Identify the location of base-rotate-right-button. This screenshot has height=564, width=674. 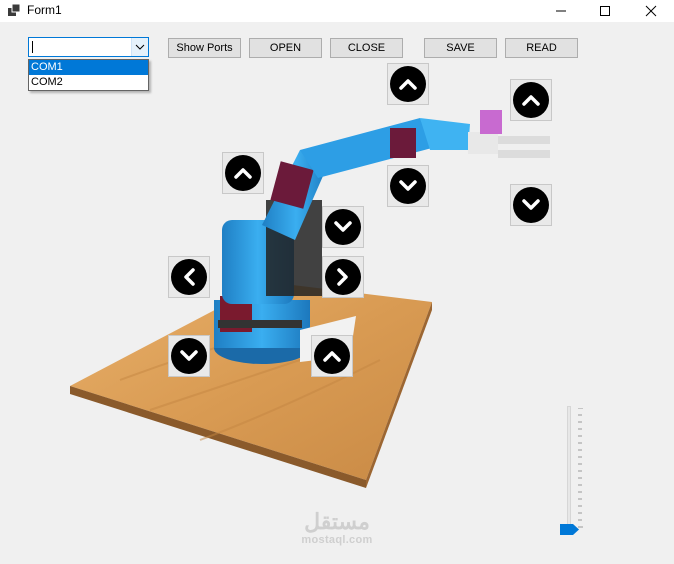
(343, 277).